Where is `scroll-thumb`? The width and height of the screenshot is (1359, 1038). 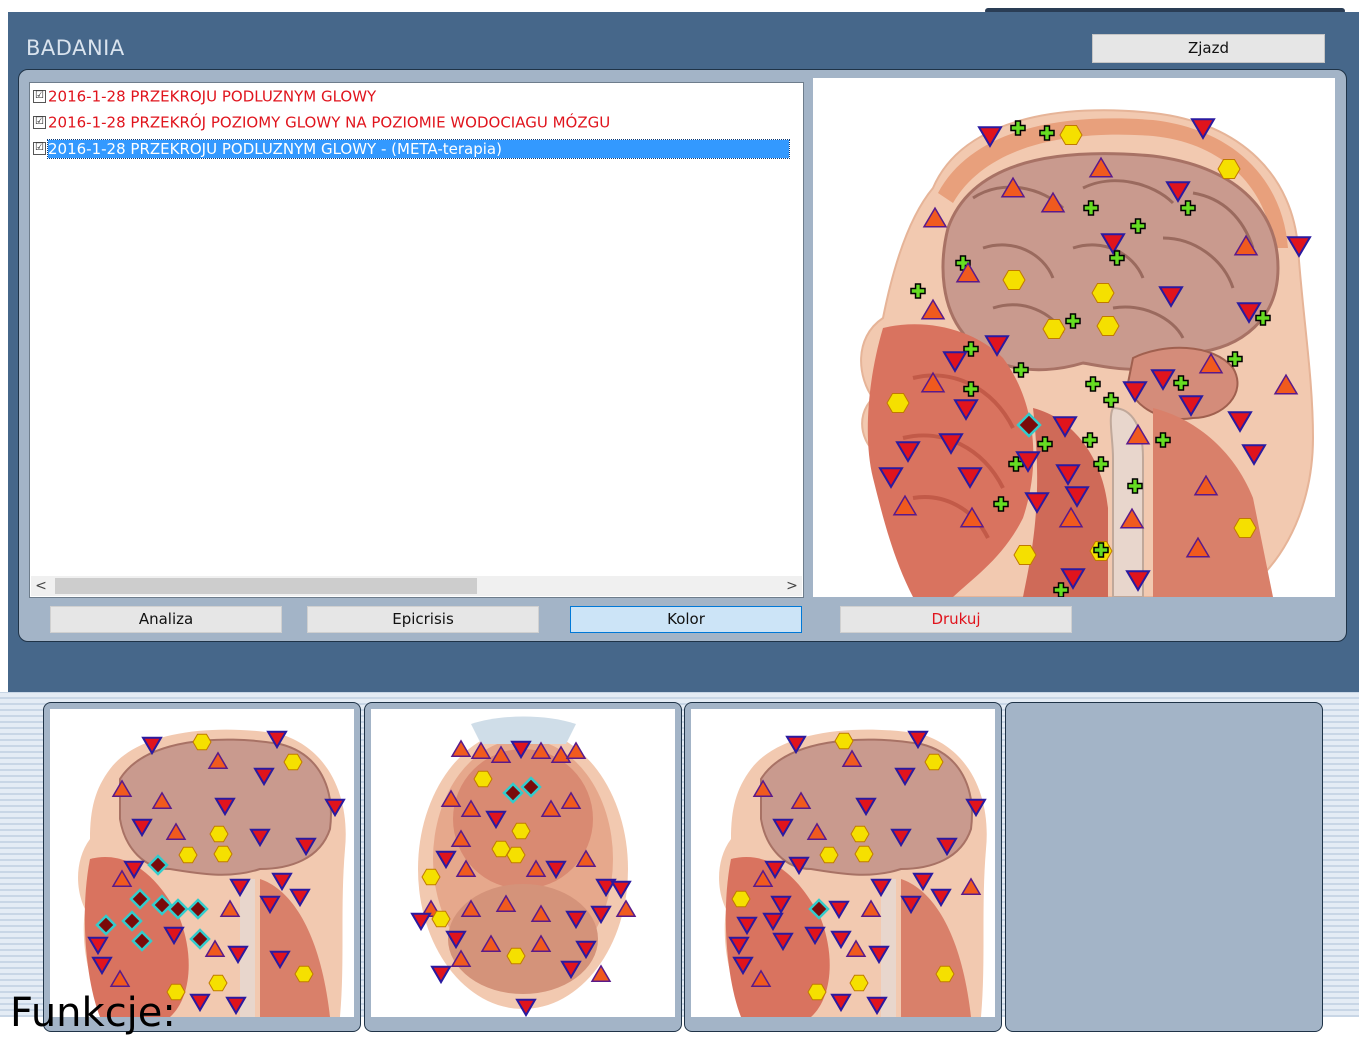 scroll-thumb is located at coordinates (266, 586).